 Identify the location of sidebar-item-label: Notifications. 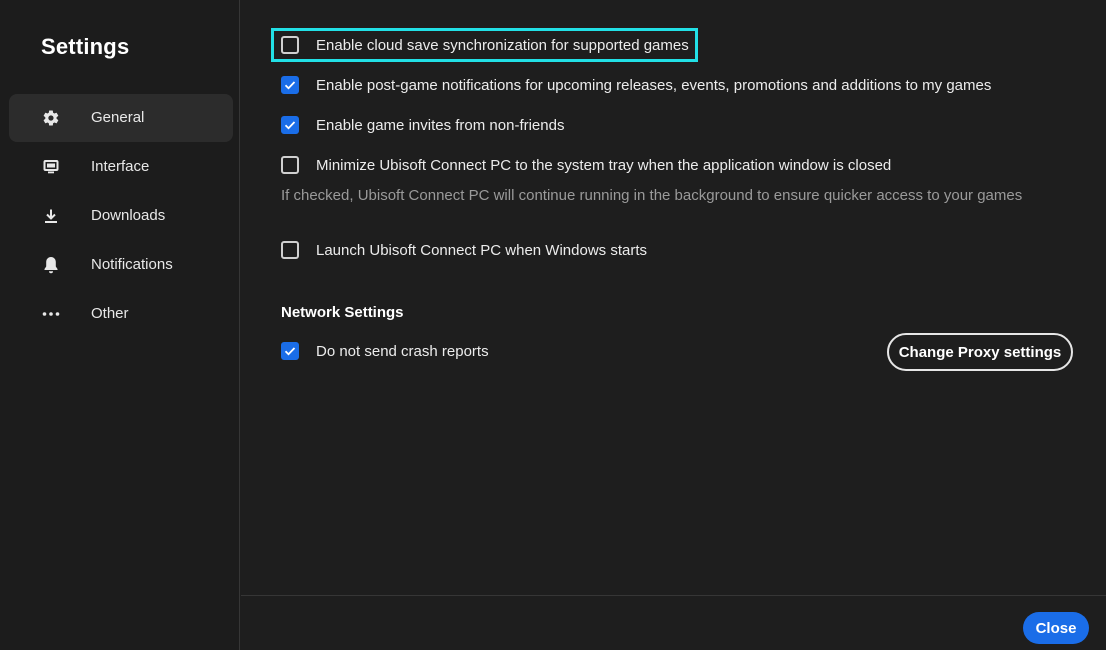
(132, 264).